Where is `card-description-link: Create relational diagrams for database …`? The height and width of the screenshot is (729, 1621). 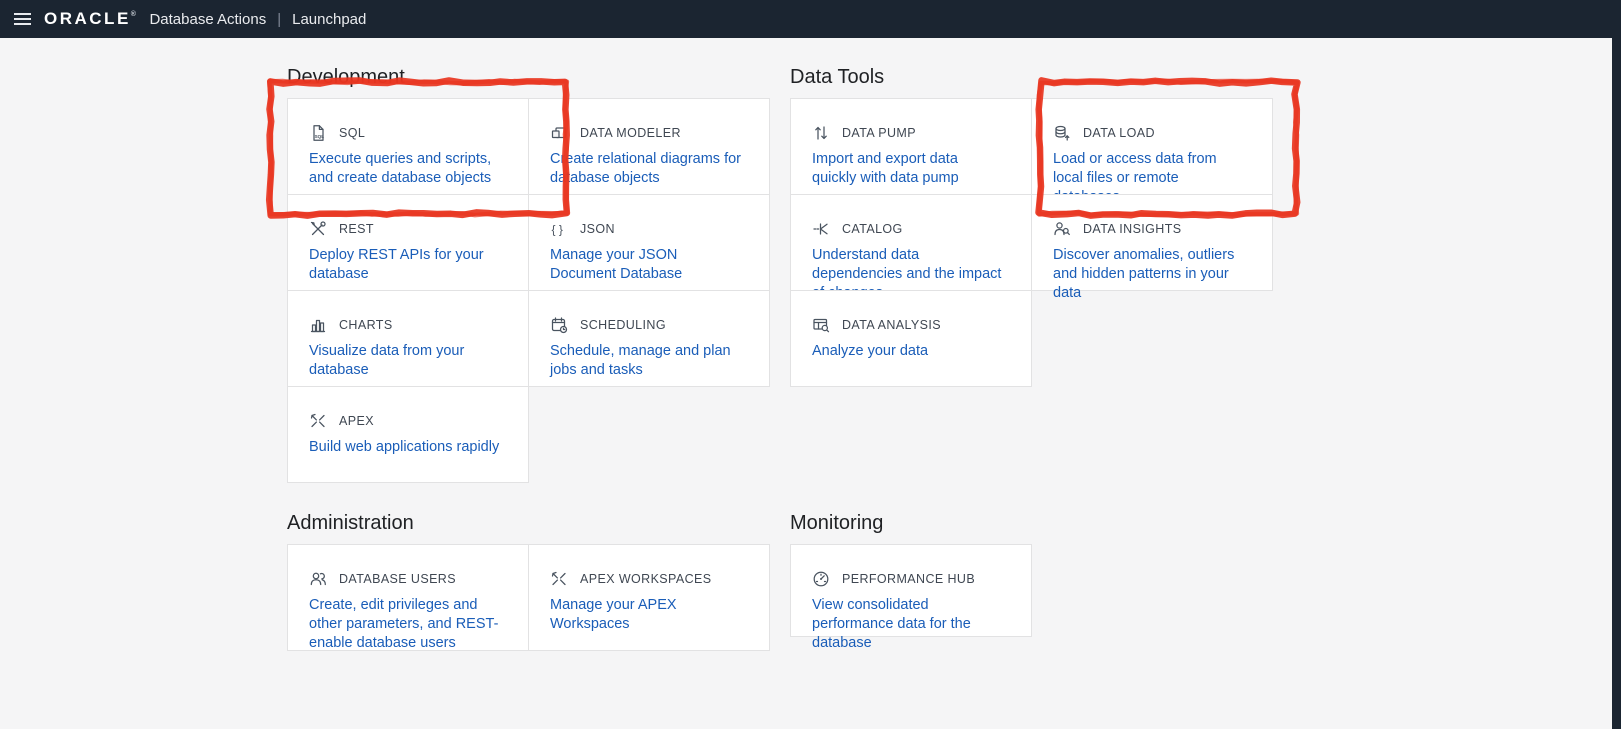
card-description-link: Create relational diagrams for database … is located at coordinates (648, 169).